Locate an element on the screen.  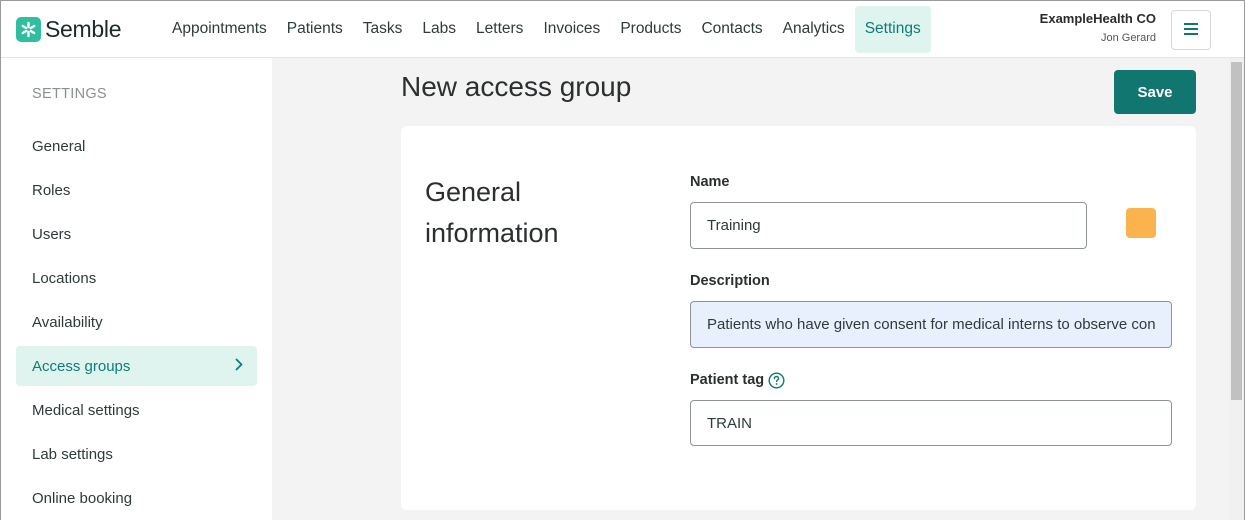
page-title: New access group is located at coordinates (516, 86).